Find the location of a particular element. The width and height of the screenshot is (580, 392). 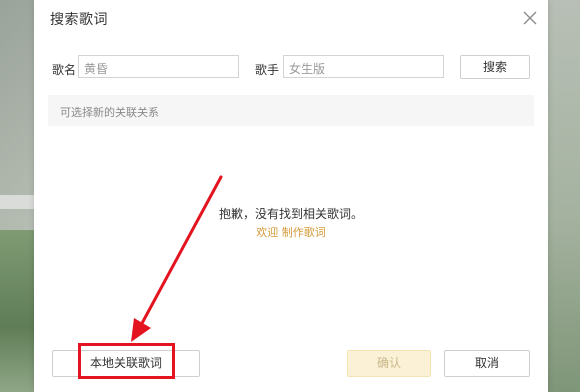

close-icon is located at coordinates (530, 18).